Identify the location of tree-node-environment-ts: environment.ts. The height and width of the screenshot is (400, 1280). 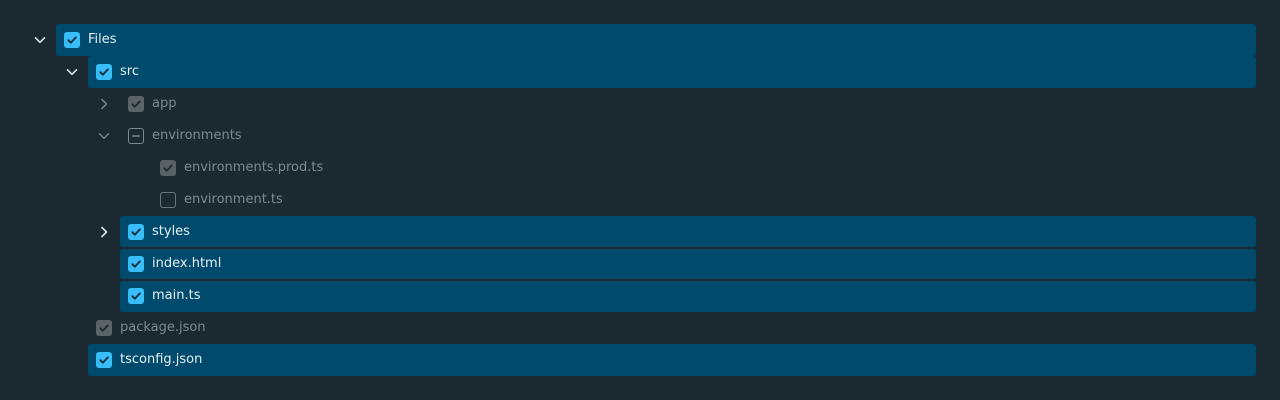
(640, 200).